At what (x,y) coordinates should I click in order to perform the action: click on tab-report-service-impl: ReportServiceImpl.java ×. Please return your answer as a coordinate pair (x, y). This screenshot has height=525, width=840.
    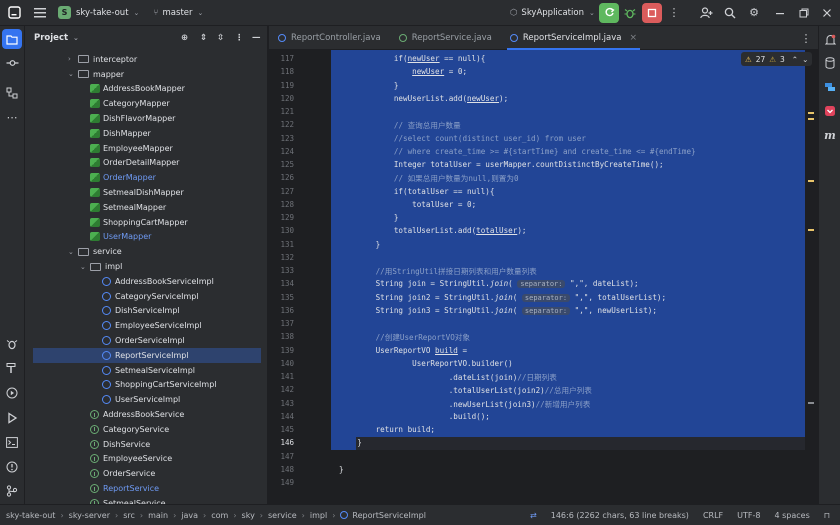
    Looking at the image, I should click on (573, 38).